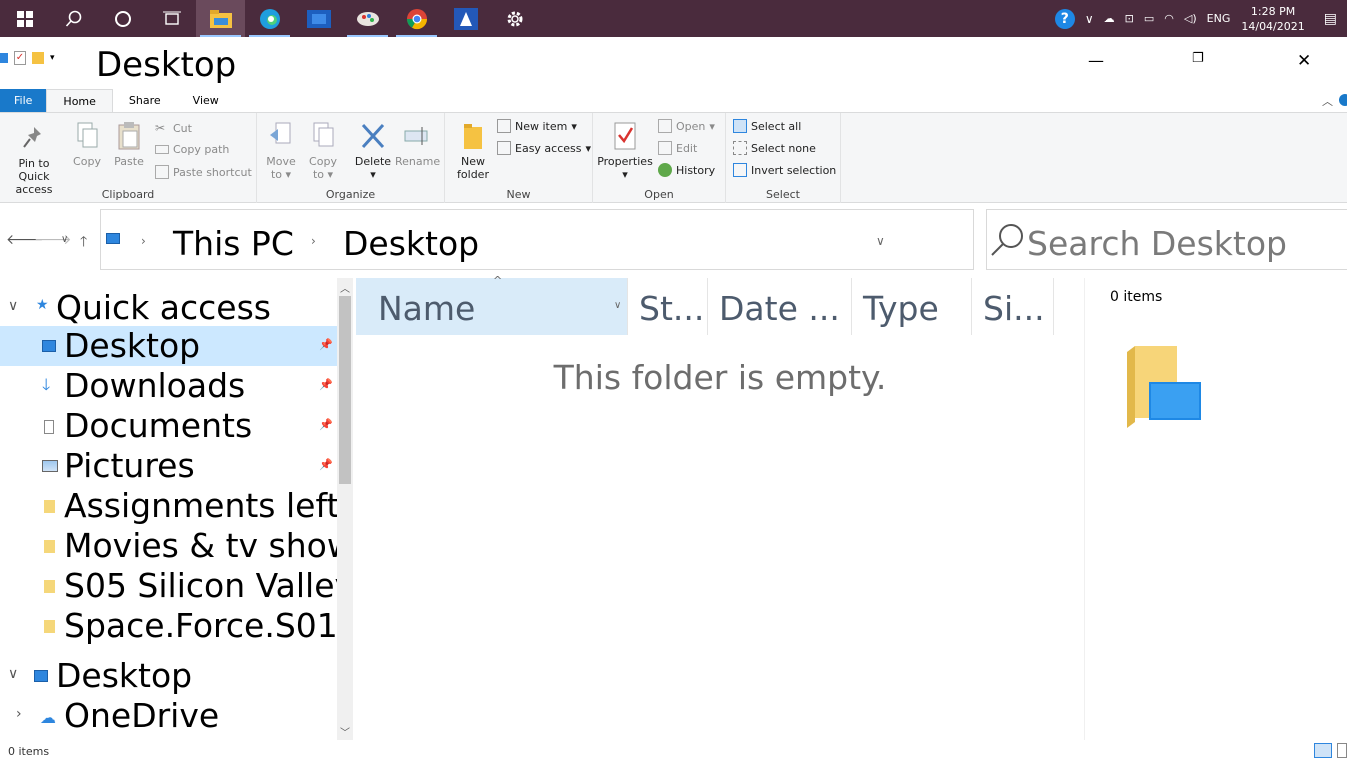  I want to click on invert-selection-label: Invert selection, so click(794, 170).